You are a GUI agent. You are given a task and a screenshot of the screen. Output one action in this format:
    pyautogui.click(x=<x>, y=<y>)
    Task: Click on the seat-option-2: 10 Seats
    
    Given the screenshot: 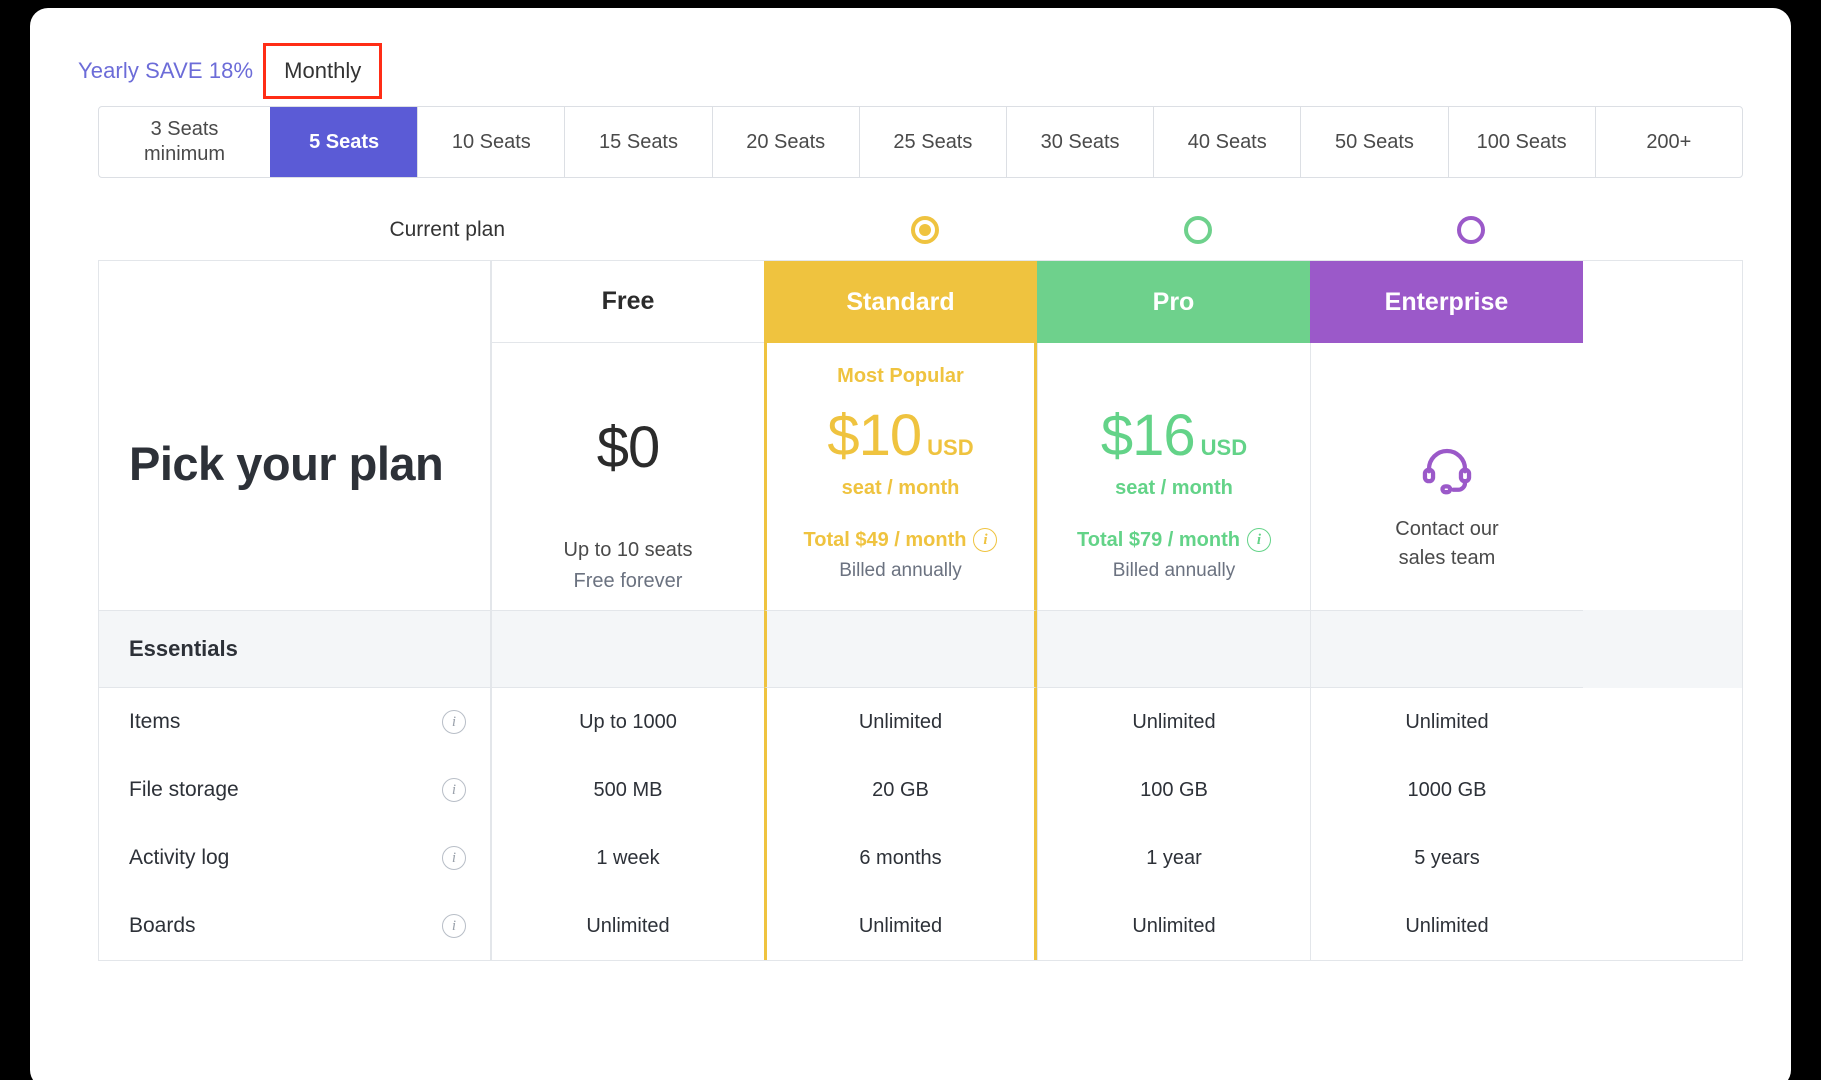 What is the action you would take?
    pyautogui.click(x=490, y=142)
    